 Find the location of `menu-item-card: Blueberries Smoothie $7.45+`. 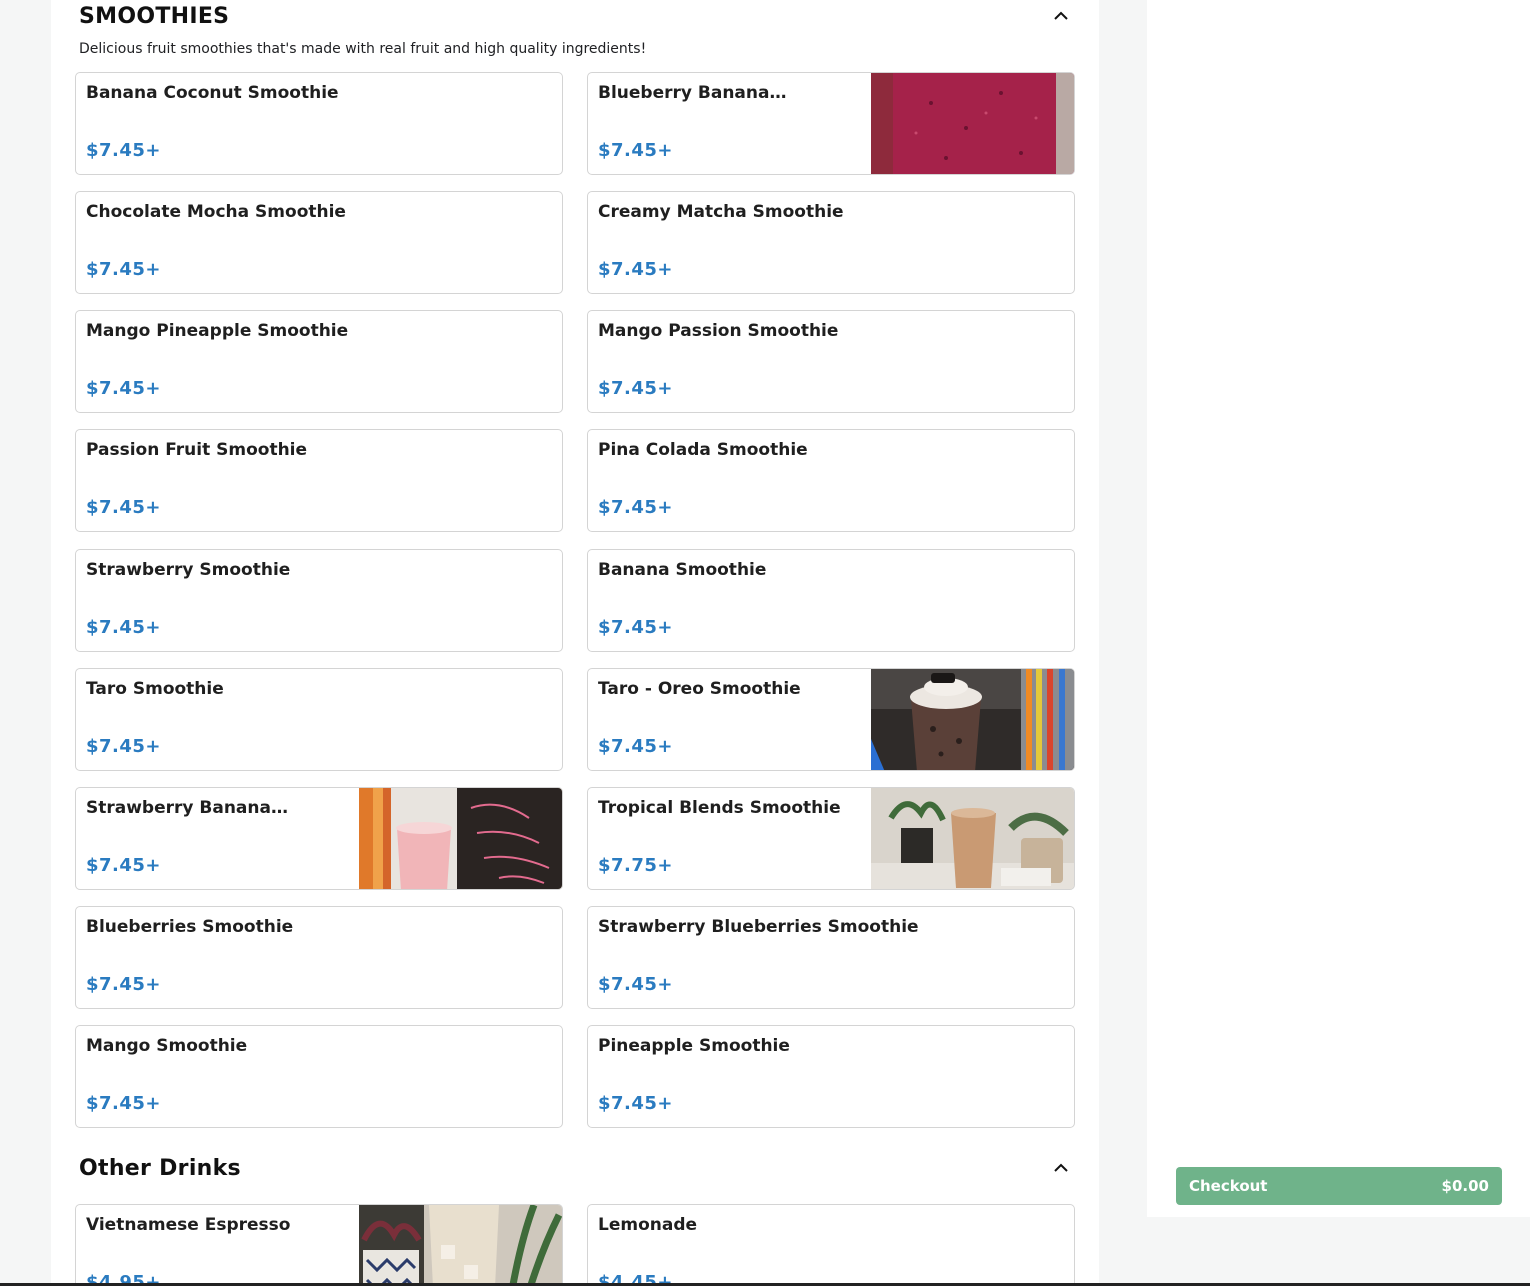

menu-item-card: Blueberries Smoothie $7.45+ is located at coordinates (319, 957).